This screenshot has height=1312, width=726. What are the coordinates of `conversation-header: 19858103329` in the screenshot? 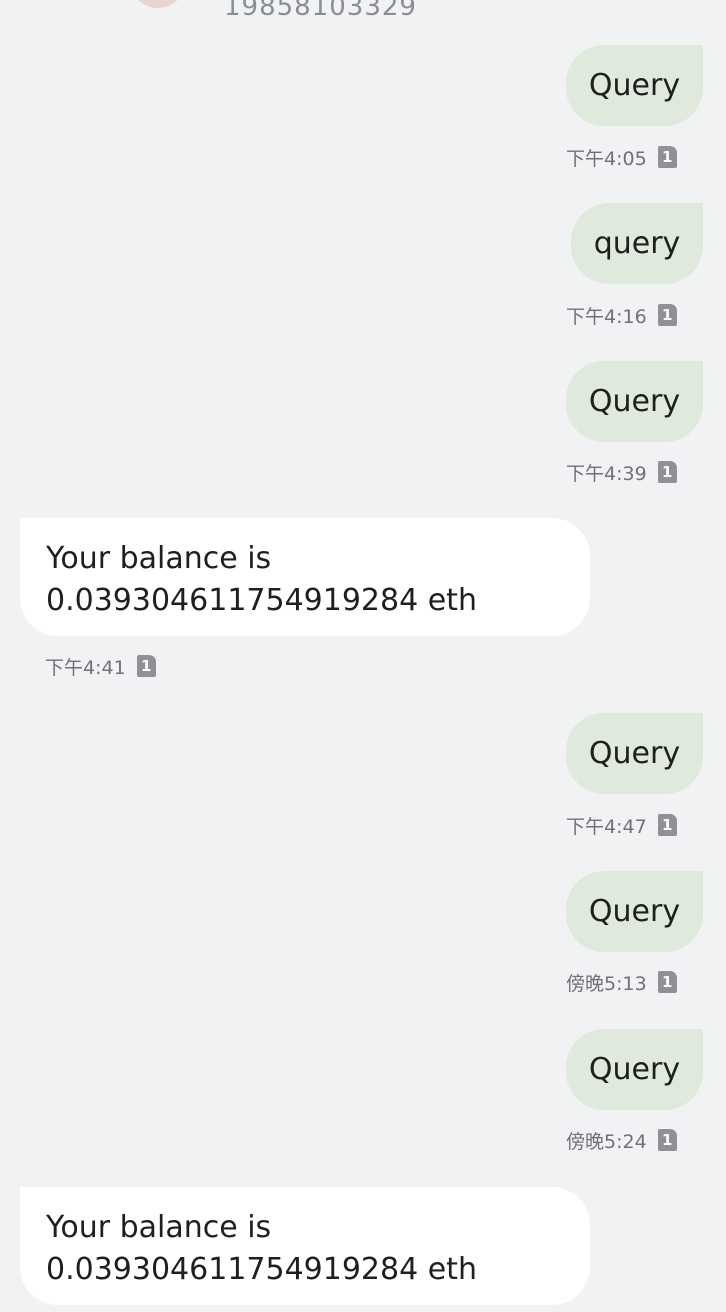 It's located at (363, 14).